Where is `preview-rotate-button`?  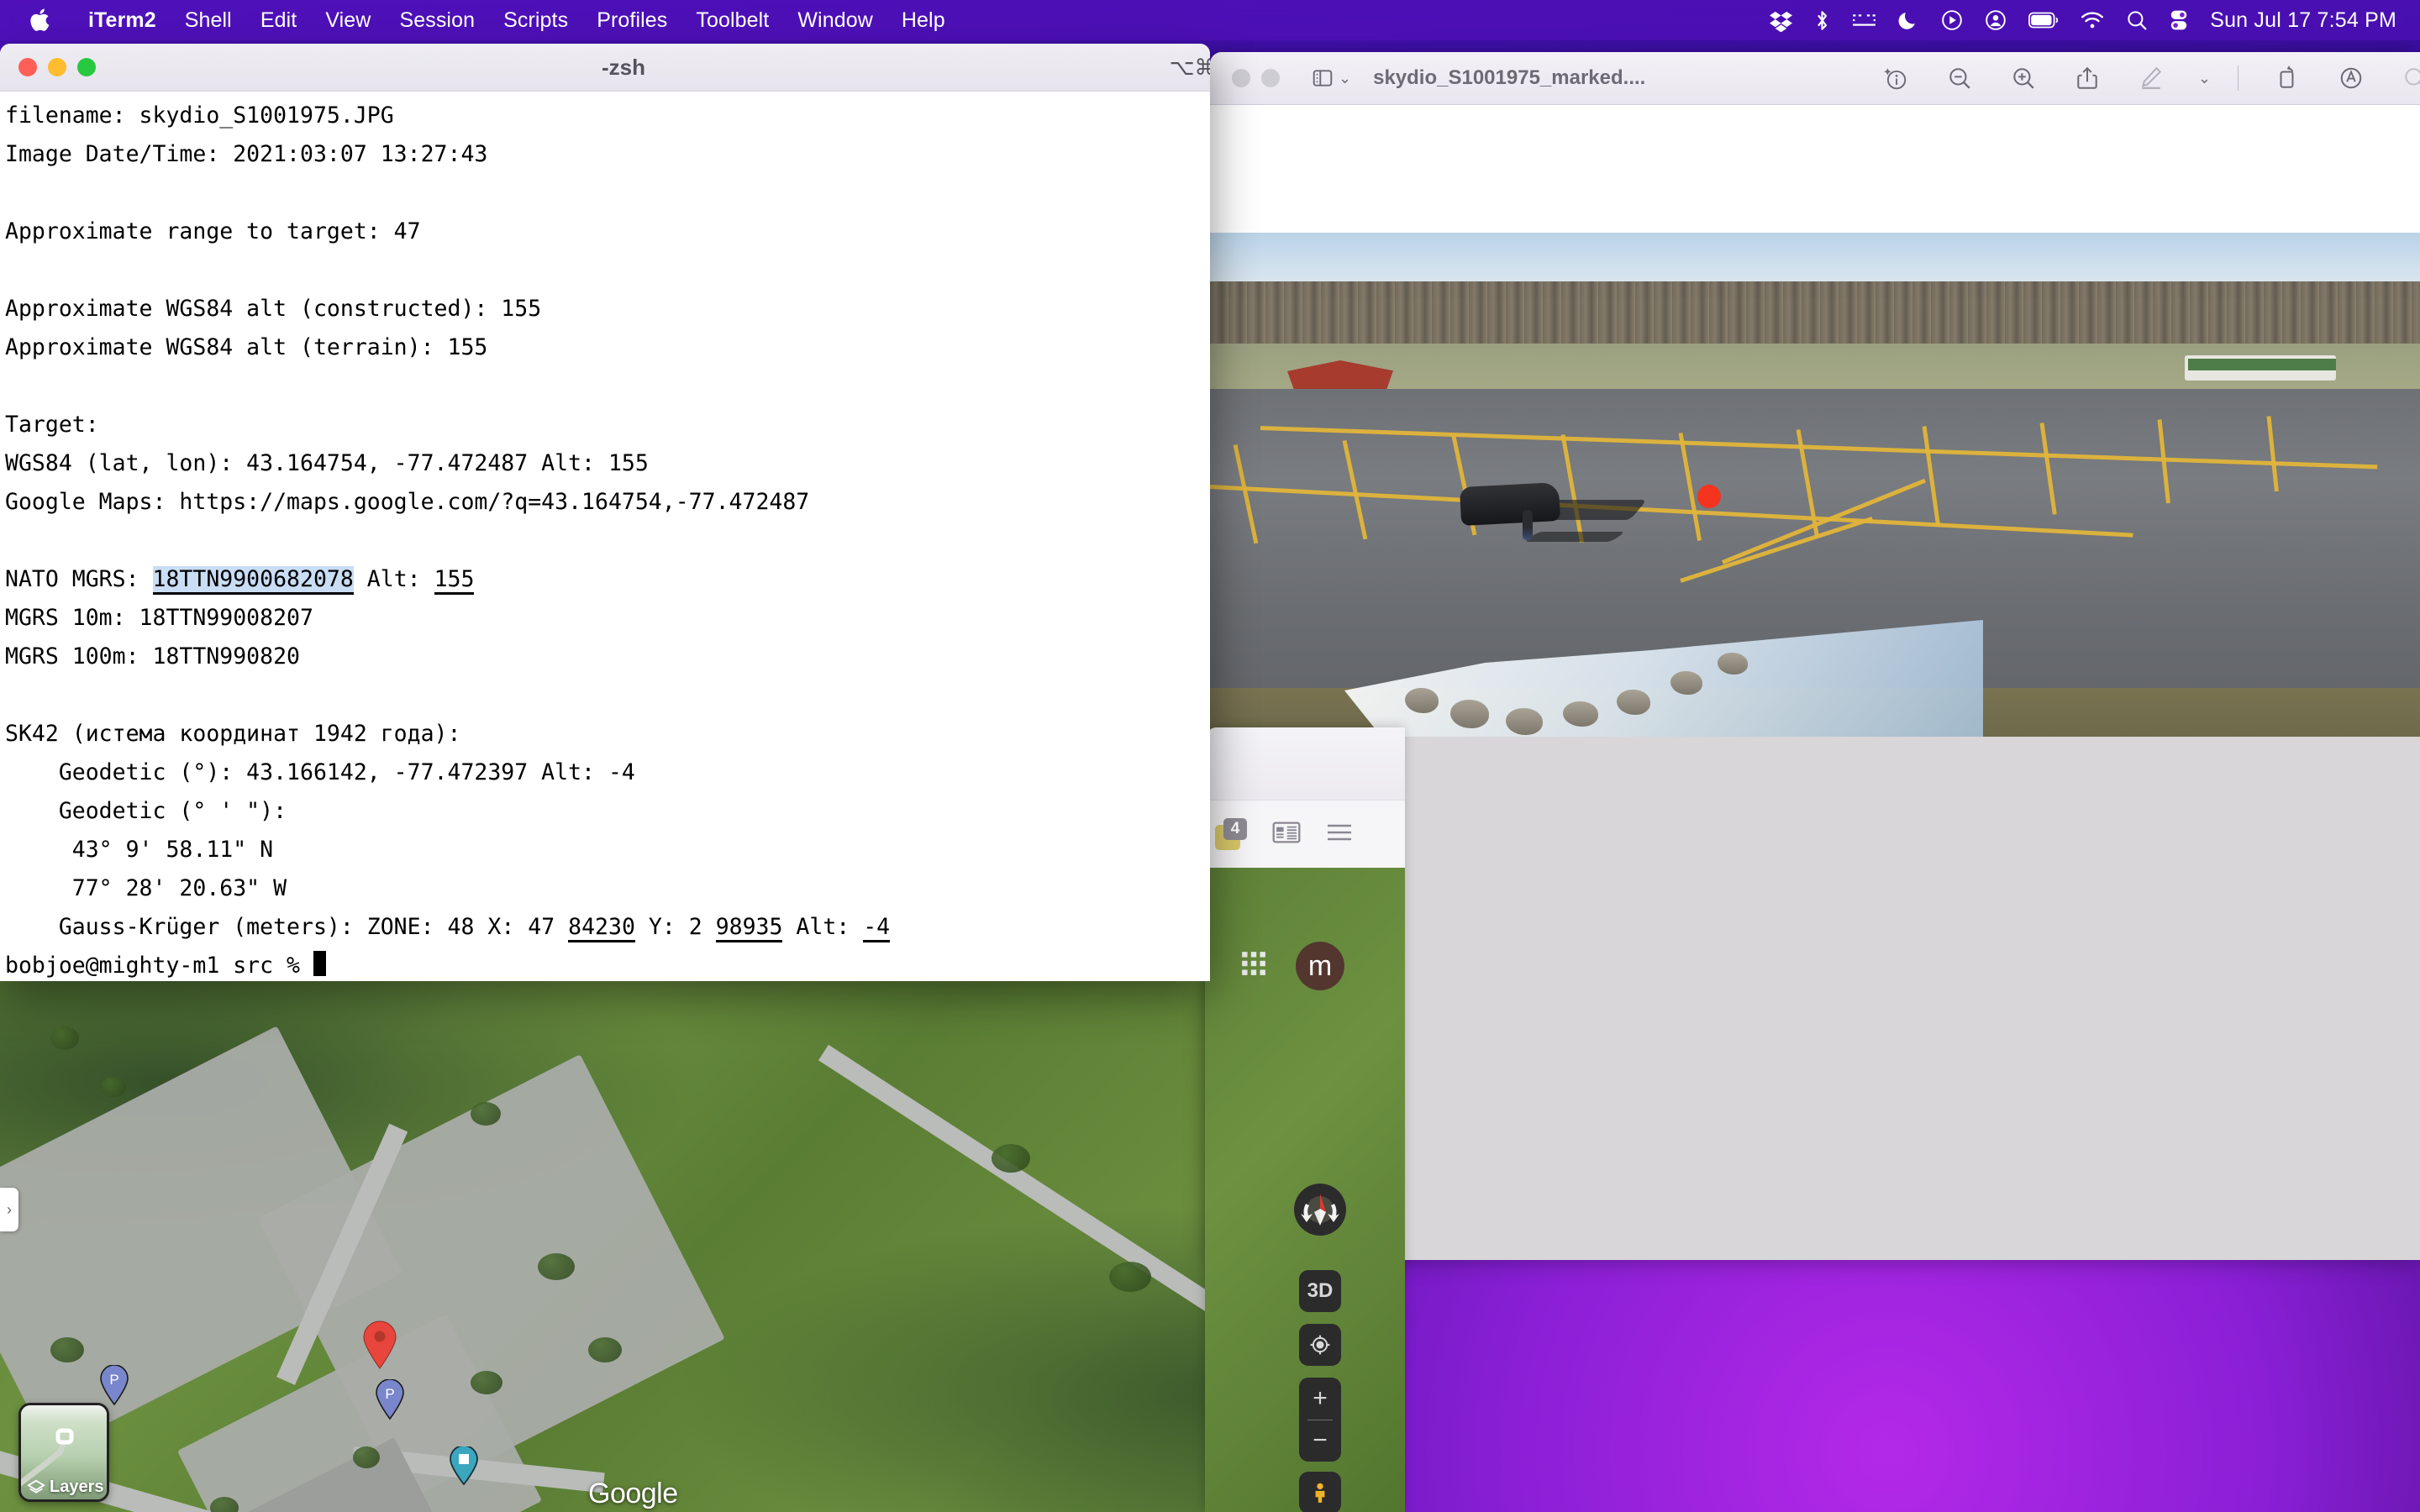 preview-rotate-button is located at coordinates (2287, 78).